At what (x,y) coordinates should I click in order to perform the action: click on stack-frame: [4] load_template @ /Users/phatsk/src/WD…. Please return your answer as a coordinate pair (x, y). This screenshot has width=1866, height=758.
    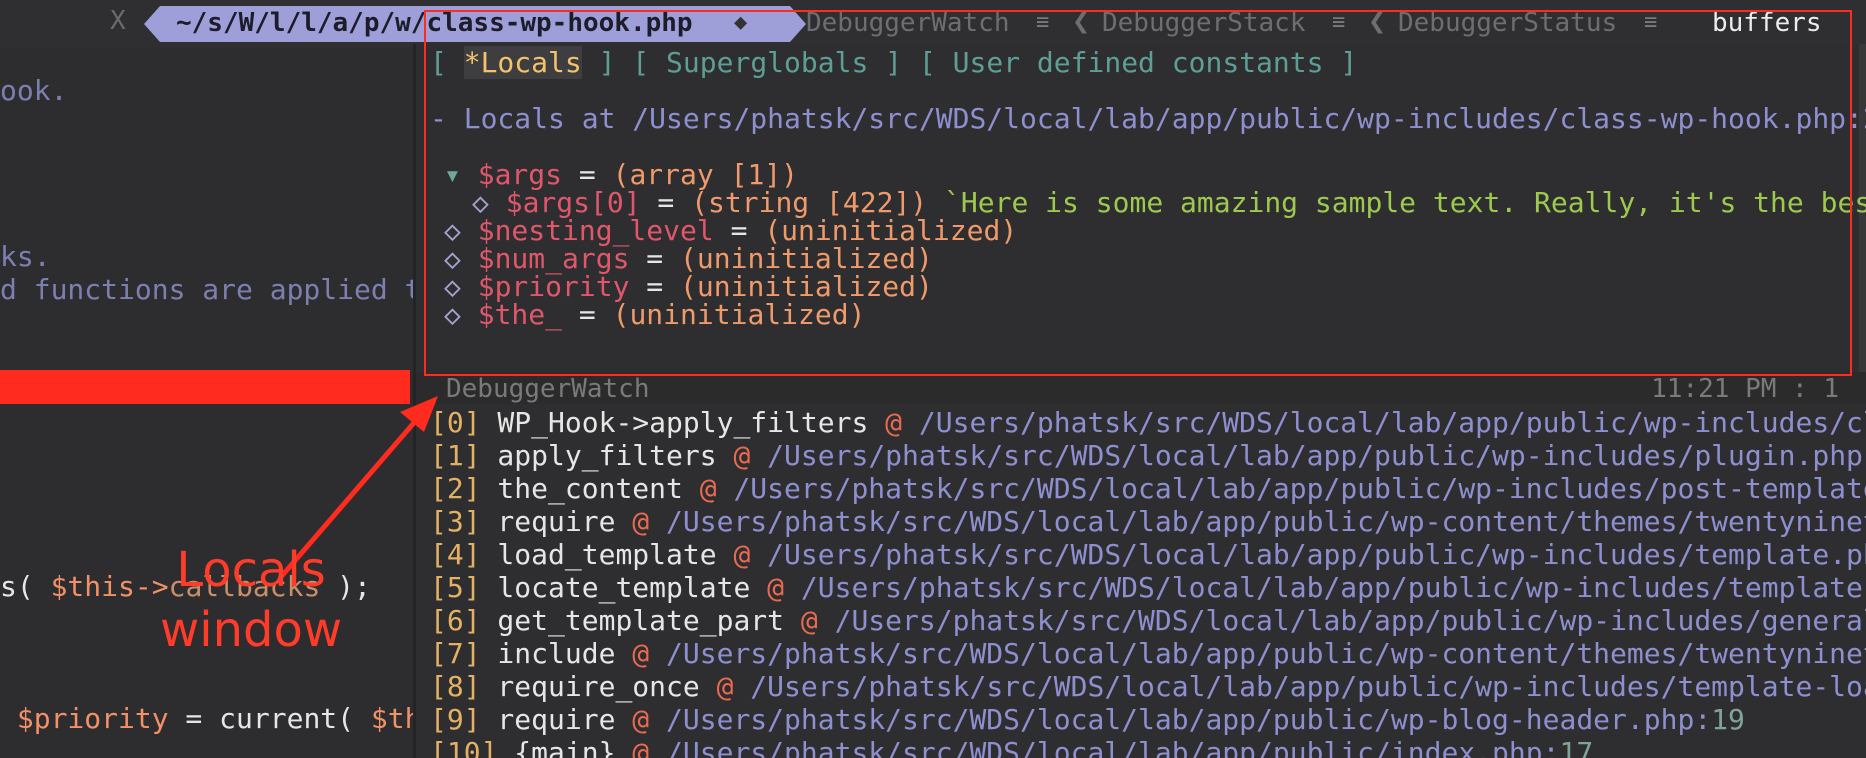
    Looking at the image, I should click on (1148, 554).